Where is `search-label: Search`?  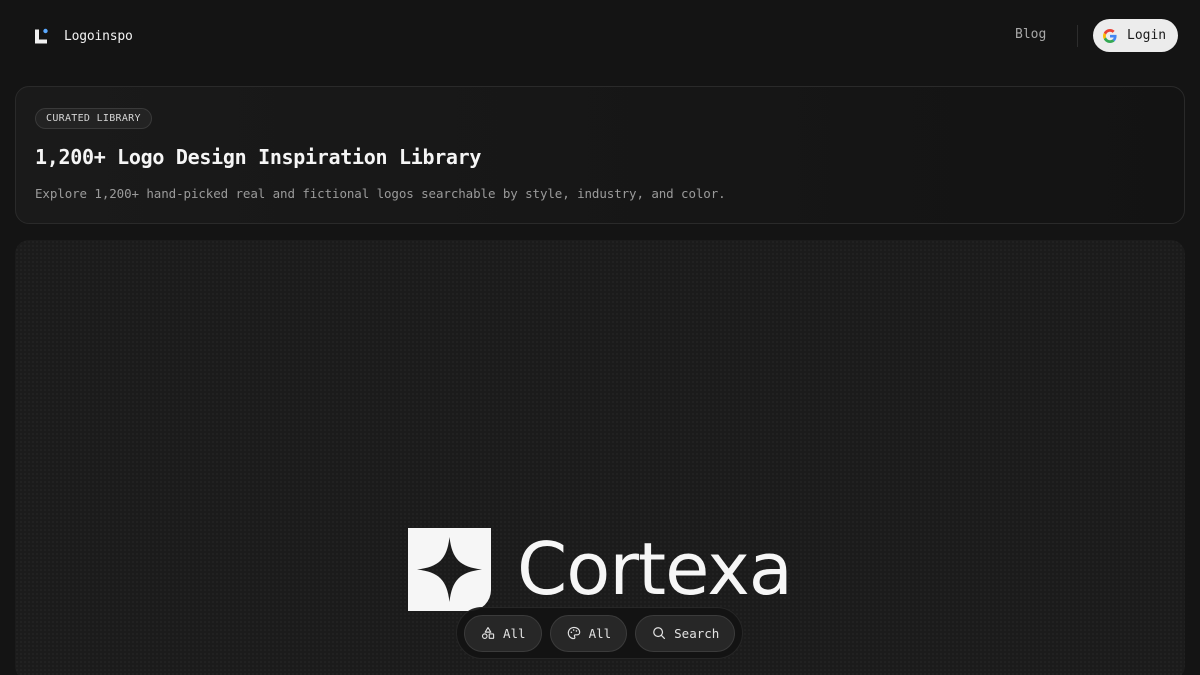 search-label: Search is located at coordinates (697, 633).